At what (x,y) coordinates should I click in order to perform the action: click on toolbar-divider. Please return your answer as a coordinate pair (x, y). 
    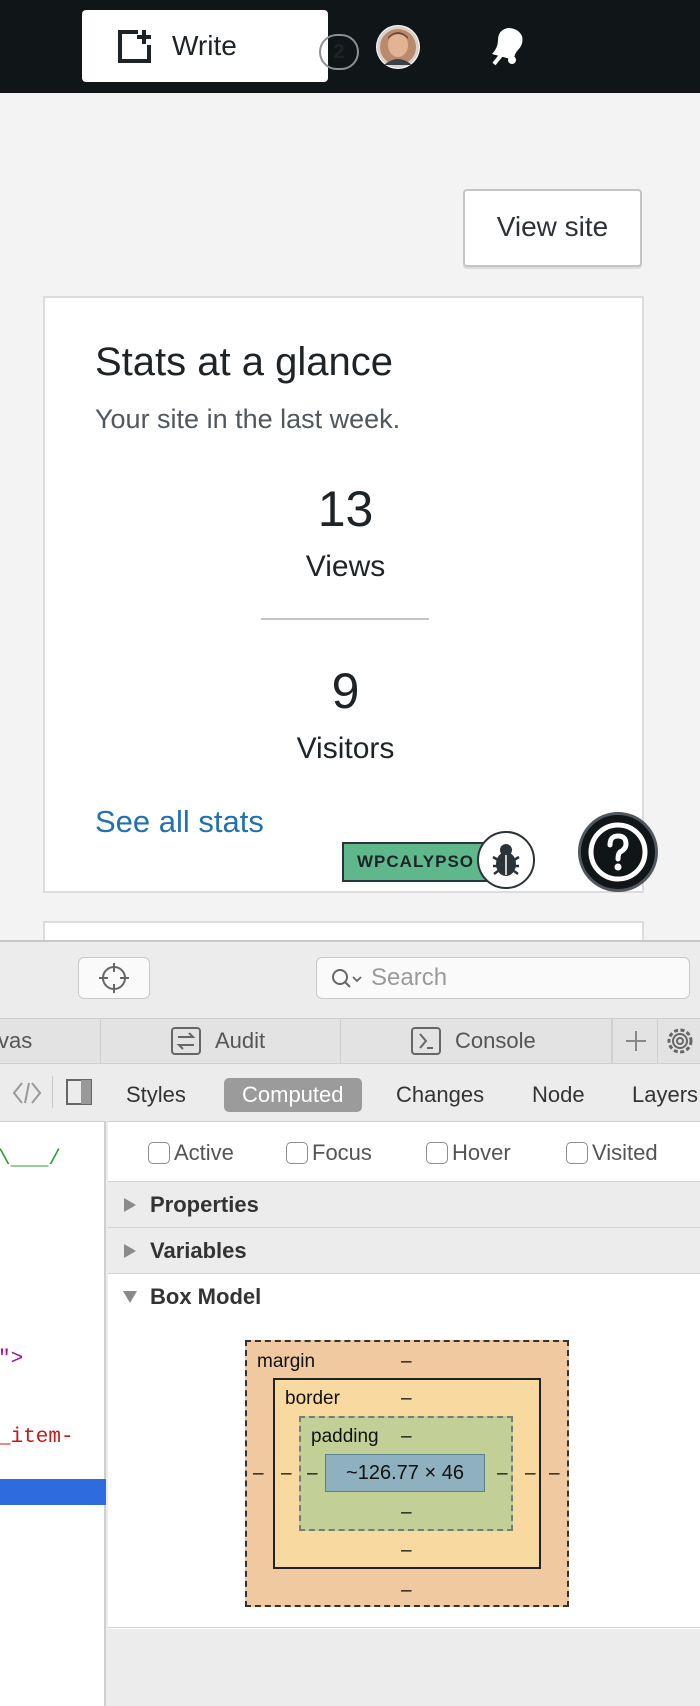
    Looking at the image, I should click on (52, 1092).